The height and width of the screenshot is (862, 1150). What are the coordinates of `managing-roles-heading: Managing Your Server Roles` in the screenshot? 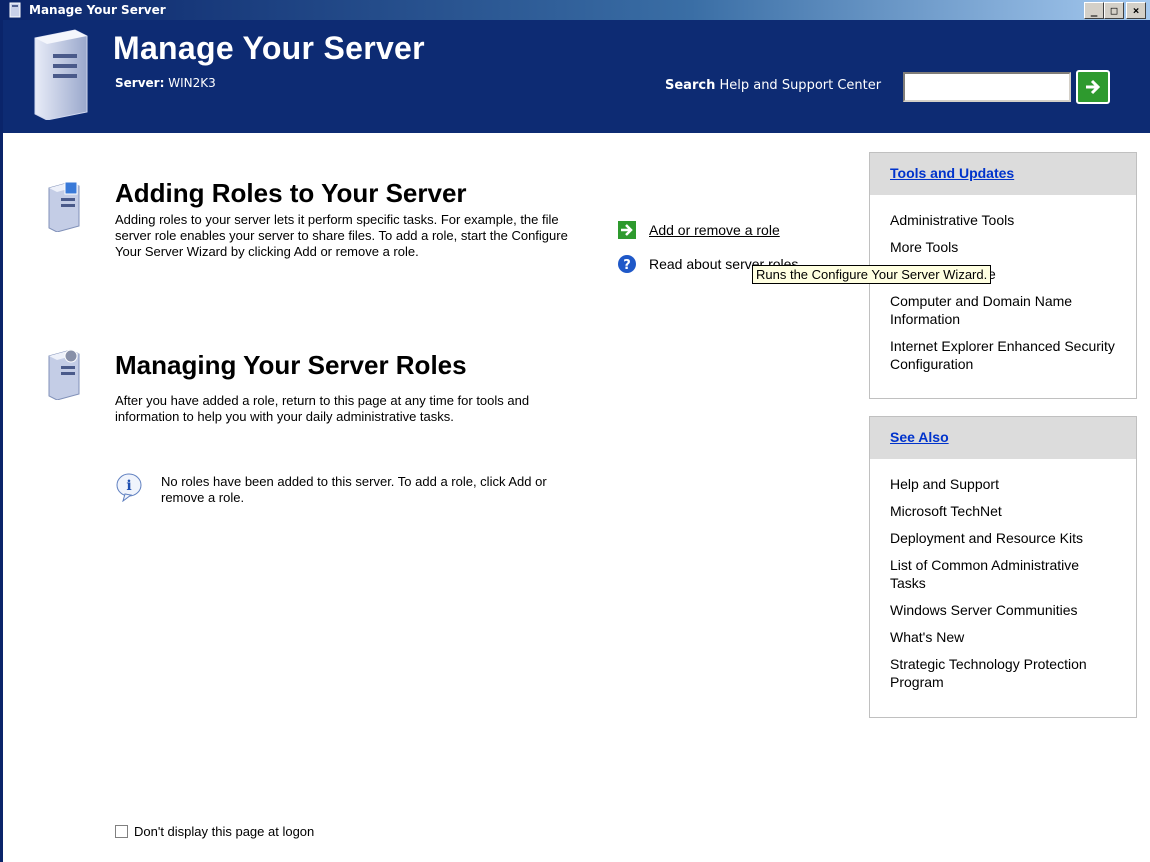 It's located at (291, 365).